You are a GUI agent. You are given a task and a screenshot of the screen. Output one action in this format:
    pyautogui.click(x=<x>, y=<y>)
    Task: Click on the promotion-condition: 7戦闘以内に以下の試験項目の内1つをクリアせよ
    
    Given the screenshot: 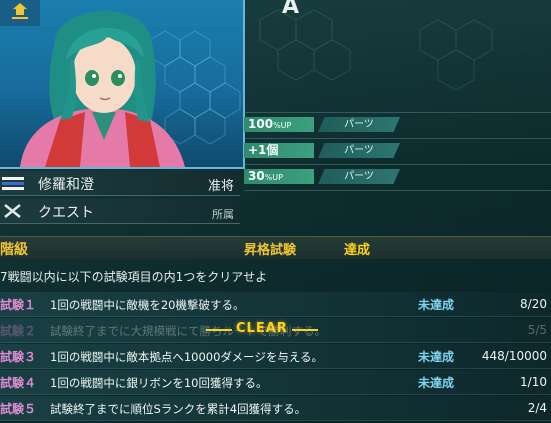 What is the action you would take?
    pyautogui.click(x=134, y=277)
    